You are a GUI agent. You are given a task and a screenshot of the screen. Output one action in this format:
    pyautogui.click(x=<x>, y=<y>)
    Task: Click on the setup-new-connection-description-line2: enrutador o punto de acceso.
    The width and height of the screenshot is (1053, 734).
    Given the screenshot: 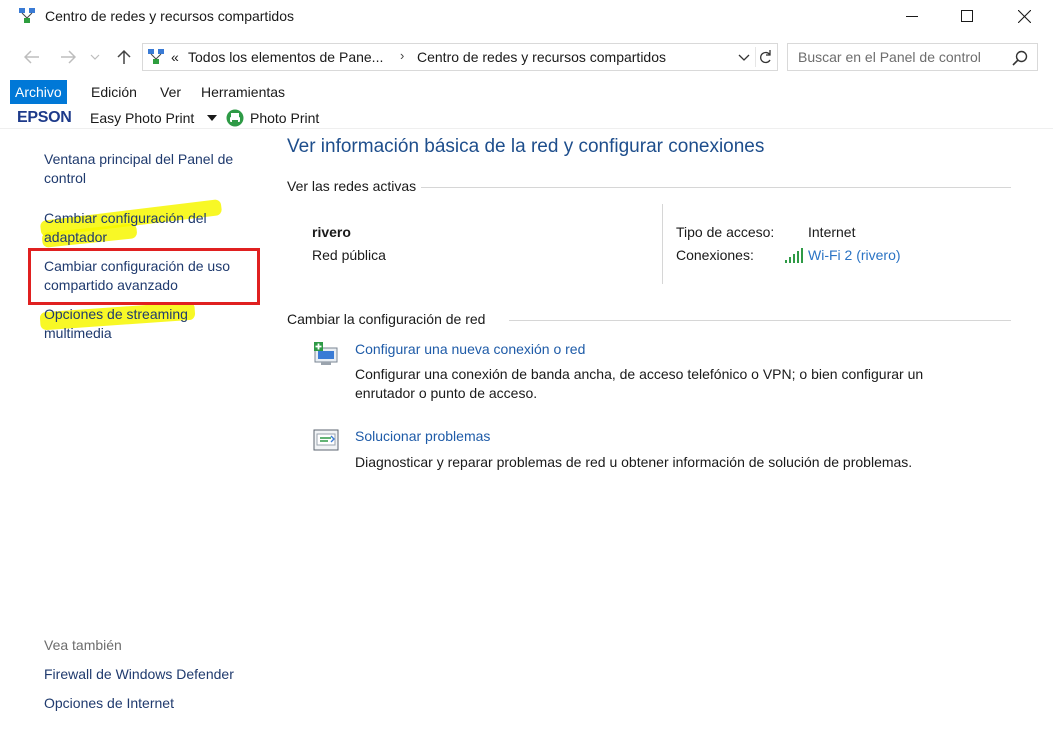 What is the action you would take?
    pyautogui.click(x=446, y=393)
    